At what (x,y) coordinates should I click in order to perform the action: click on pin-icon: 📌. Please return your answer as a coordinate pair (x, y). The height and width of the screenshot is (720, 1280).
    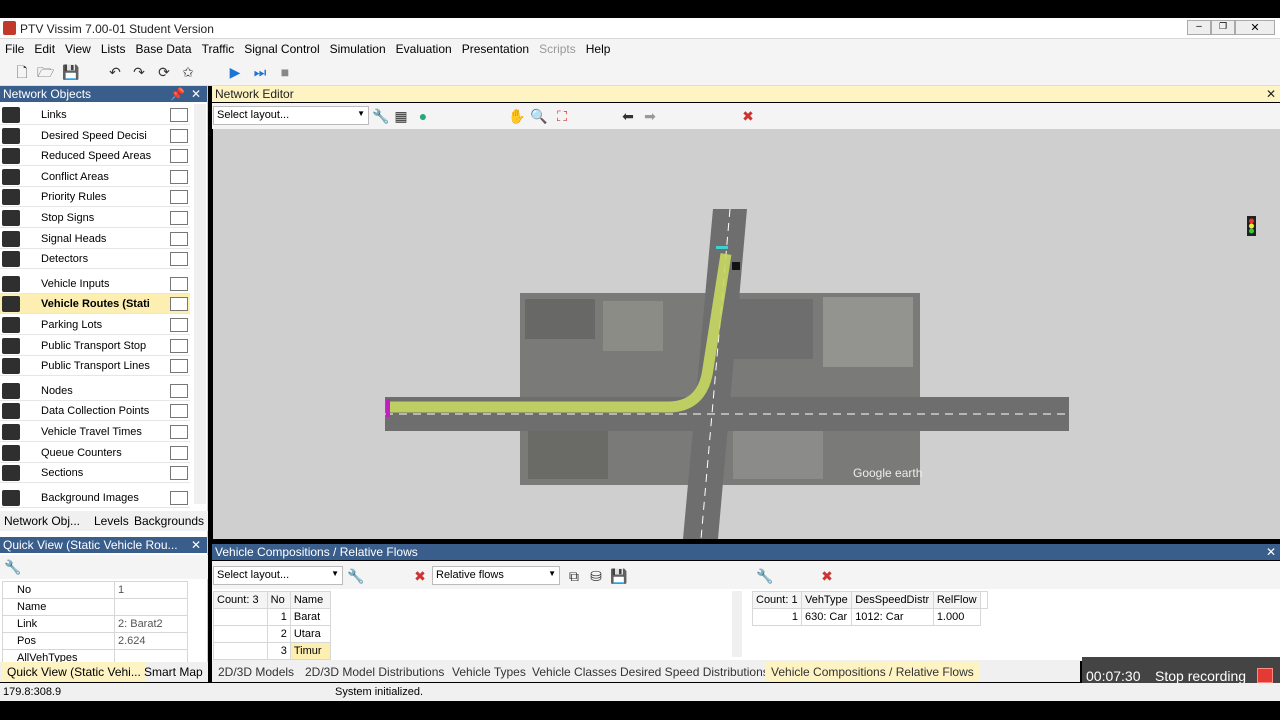
    Looking at the image, I should click on (177, 94).